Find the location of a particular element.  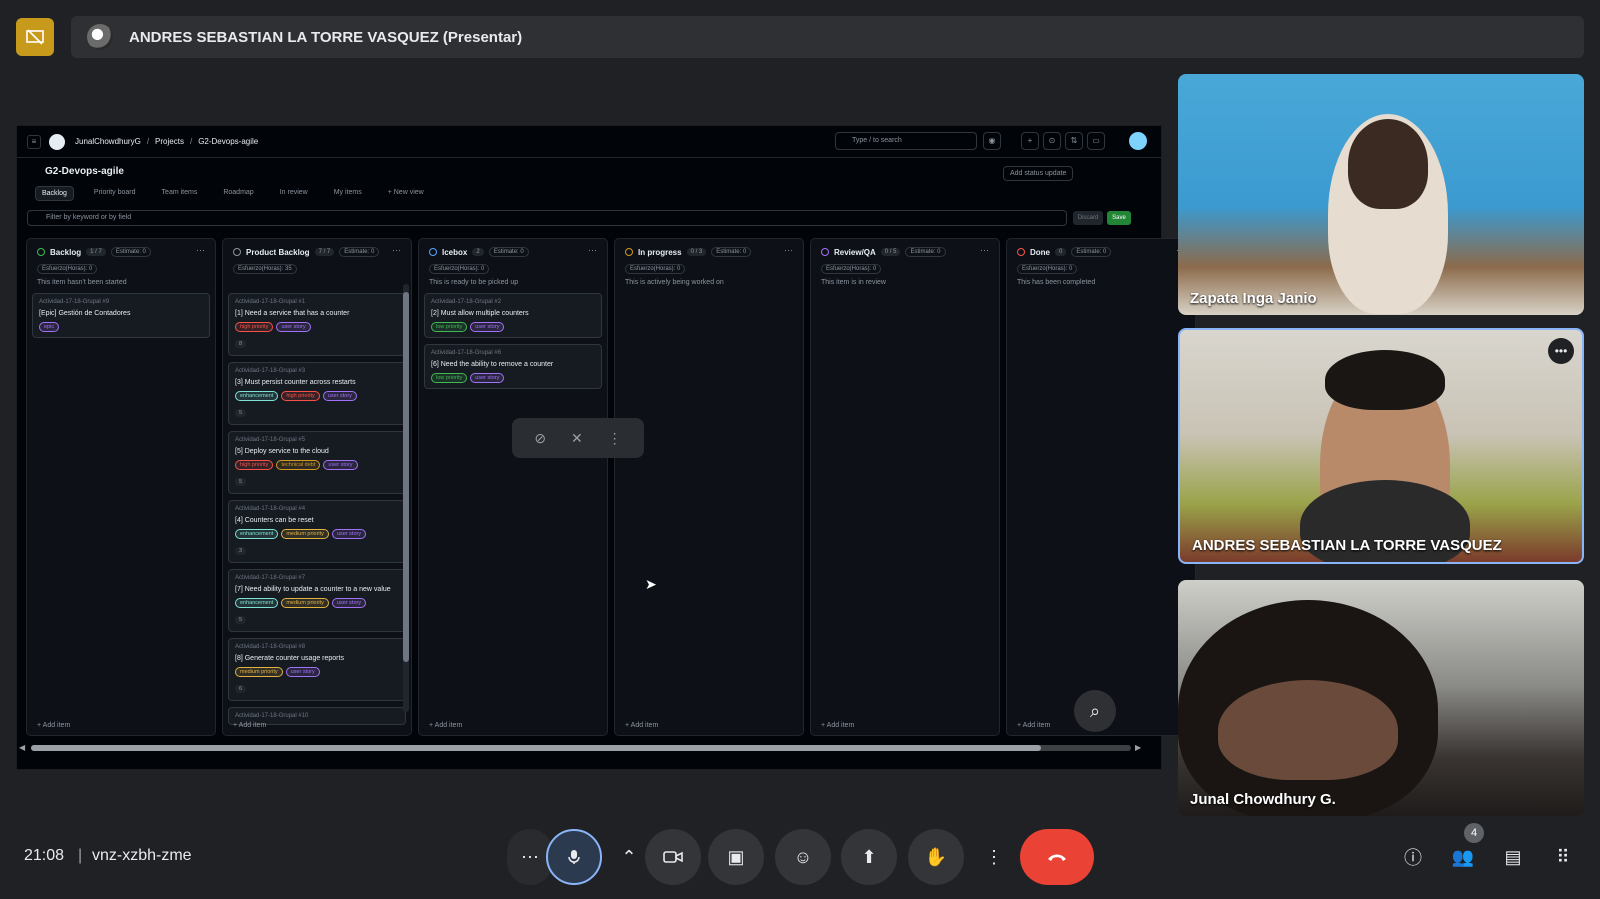

menu-icon: ≡ is located at coordinates (34, 141).